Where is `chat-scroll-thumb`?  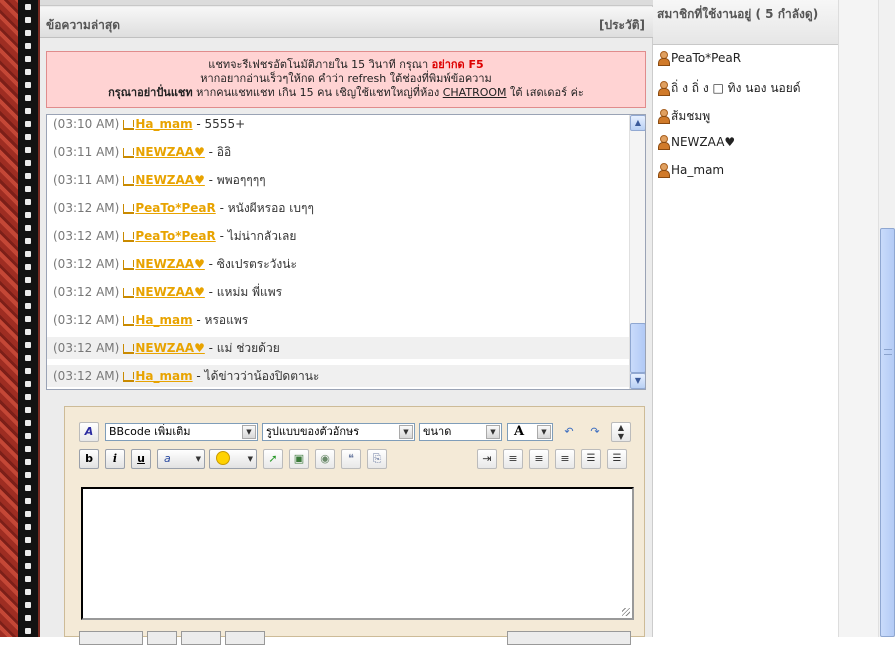
chat-scroll-thumb is located at coordinates (637, 348).